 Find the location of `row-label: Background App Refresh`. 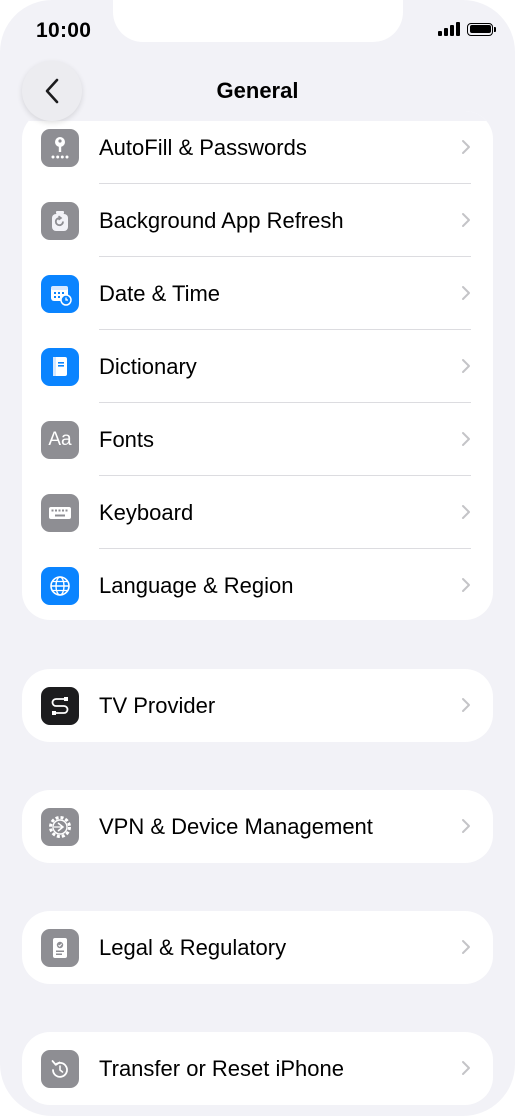

row-label: Background App Refresh is located at coordinates (221, 220).